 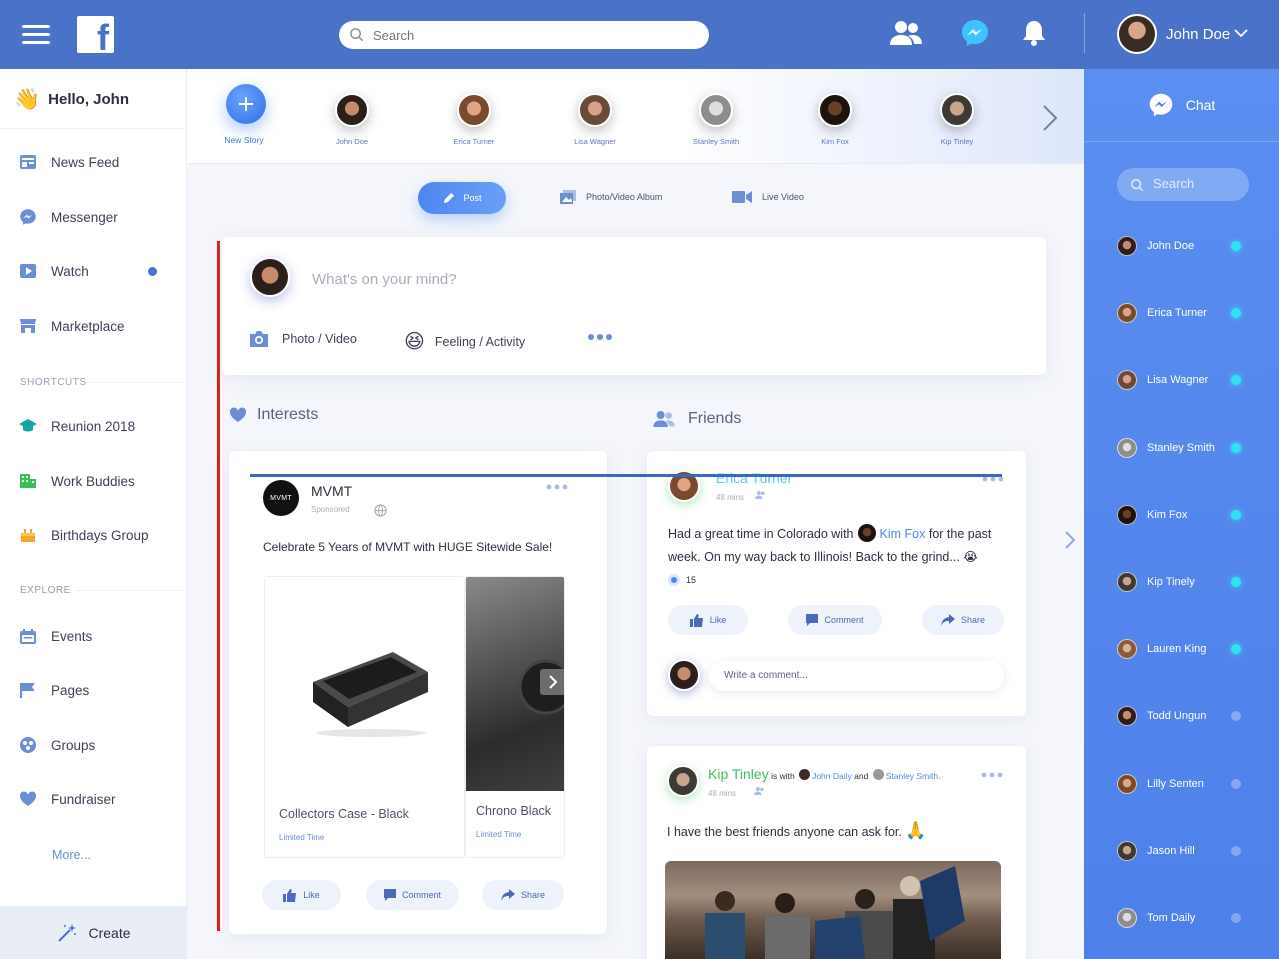 I want to click on post-photo, so click(x=833, y=910).